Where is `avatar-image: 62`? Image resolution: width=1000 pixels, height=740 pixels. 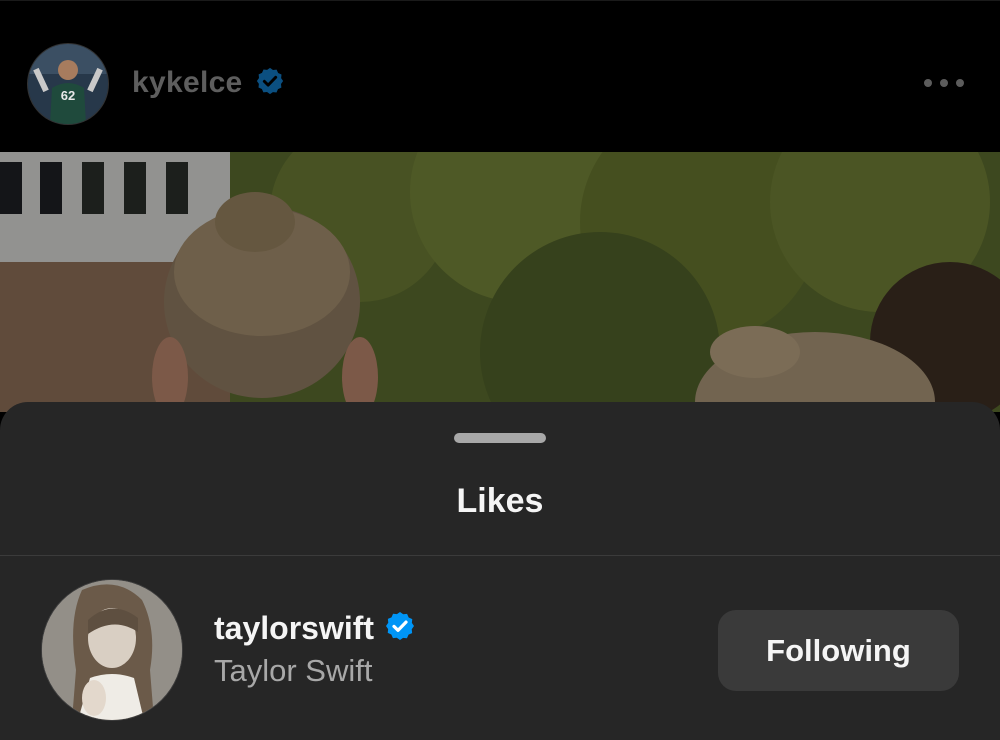 avatar-image: 62 is located at coordinates (68, 84).